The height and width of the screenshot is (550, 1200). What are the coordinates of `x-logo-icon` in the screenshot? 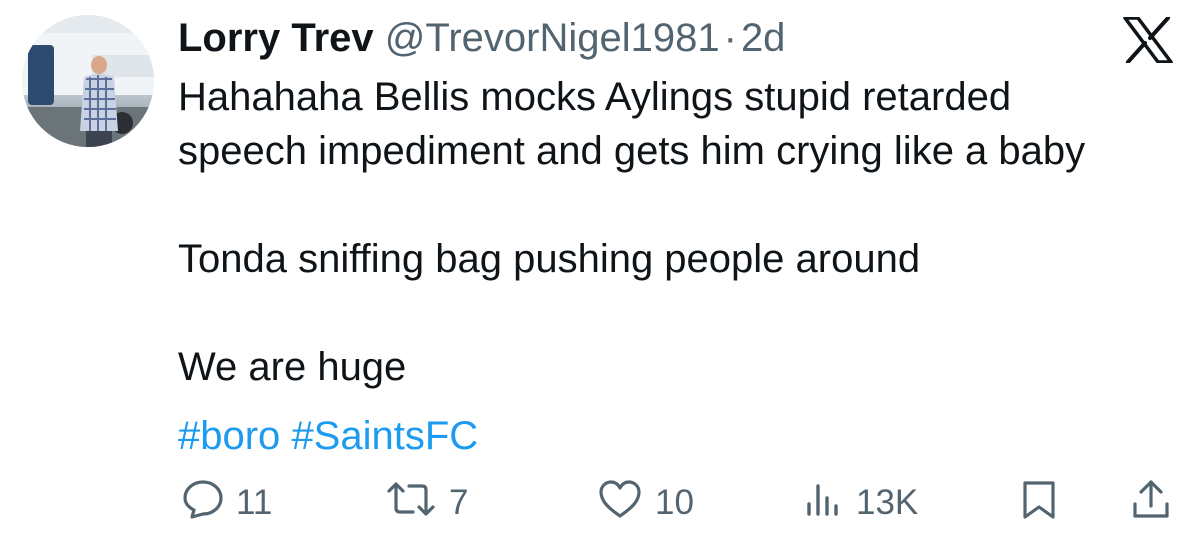 It's located at (1148, 40).